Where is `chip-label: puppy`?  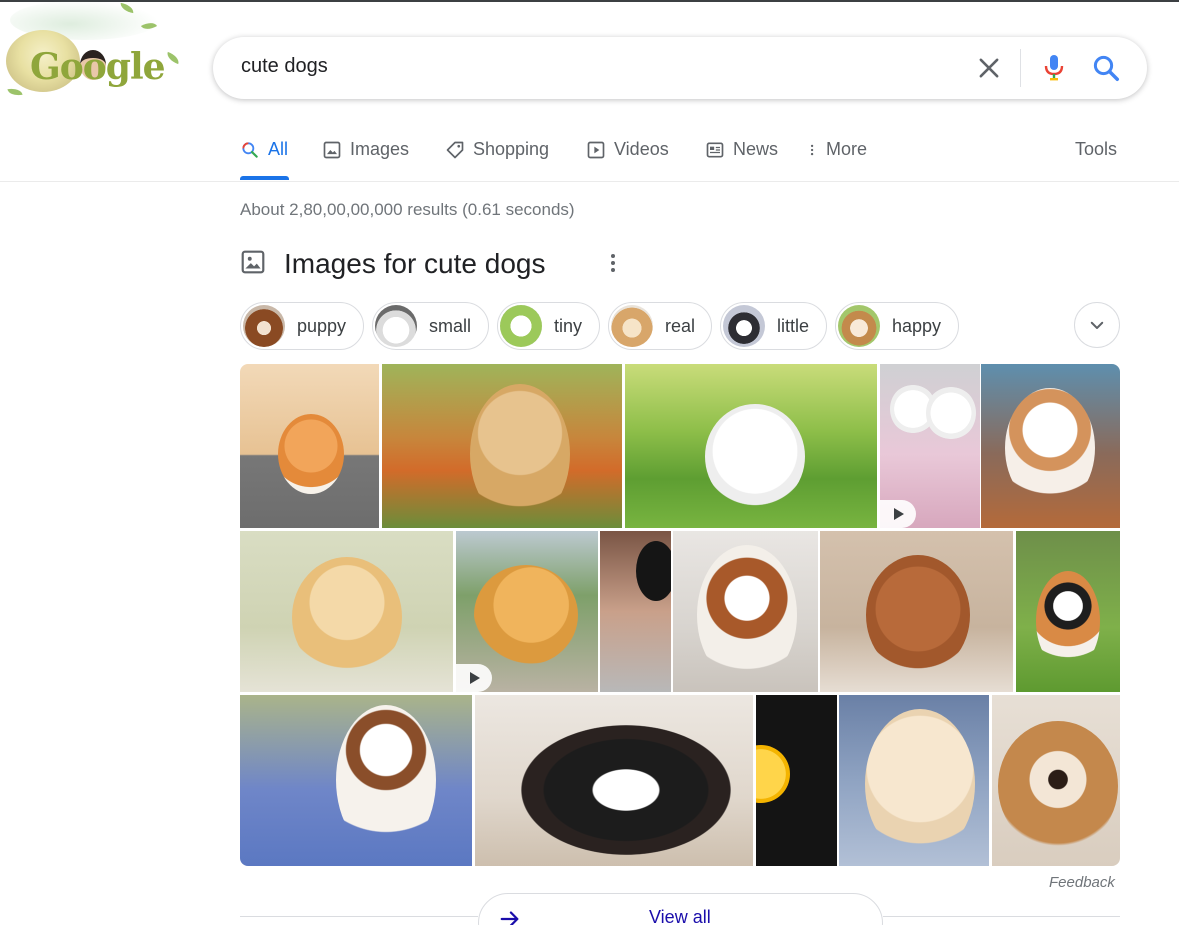
chip-label: puppy is located at coordinates (322, 325).